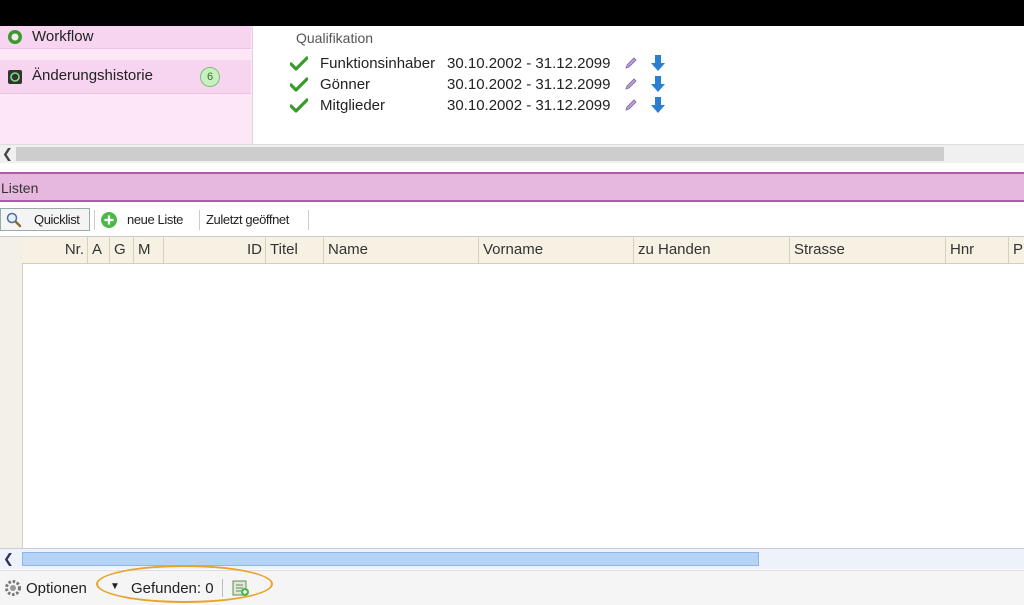  I want to click on options-label: Optionen, so click(56, 588).